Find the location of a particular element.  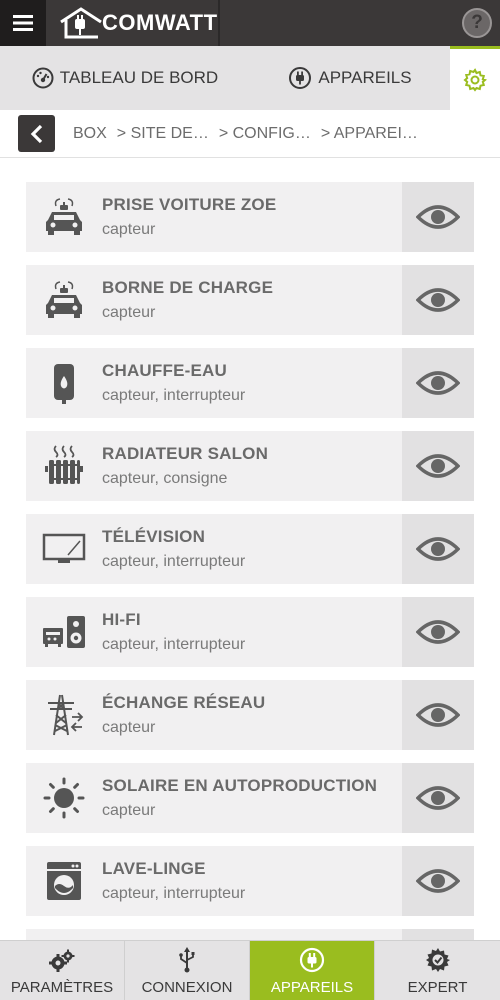

device-title: HI-FI is located at coordinates (121, 619).